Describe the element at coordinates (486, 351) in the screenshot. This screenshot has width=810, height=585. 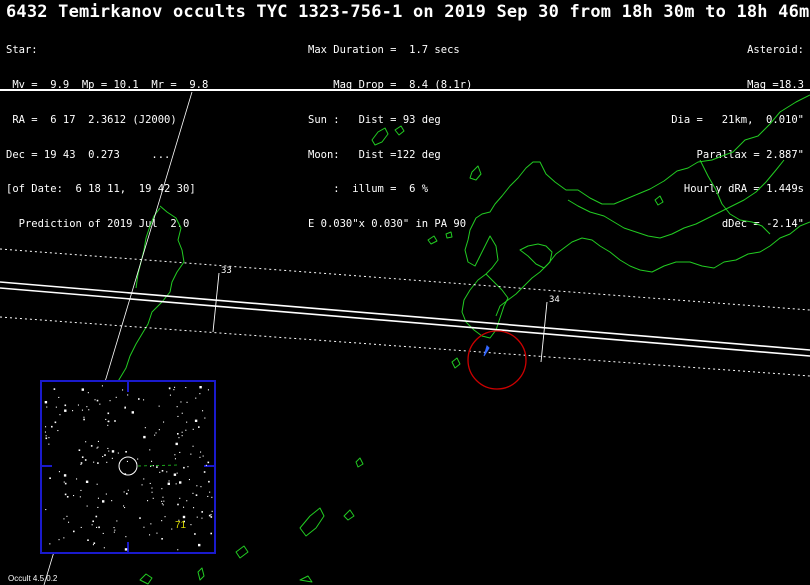
I see `site-marker-icon` at that location.